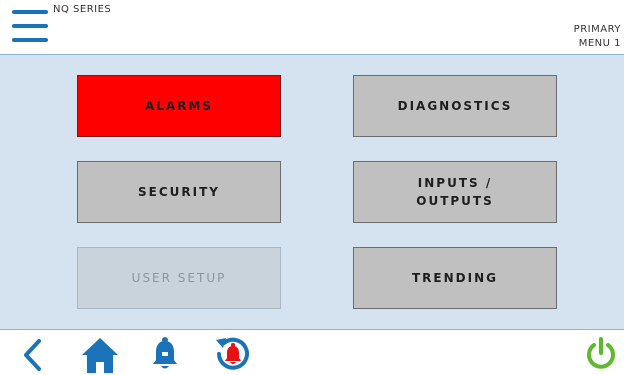 This screenshot has height=375, width=624. I want to click on hamburger-menu-icon, so click(30, 27).